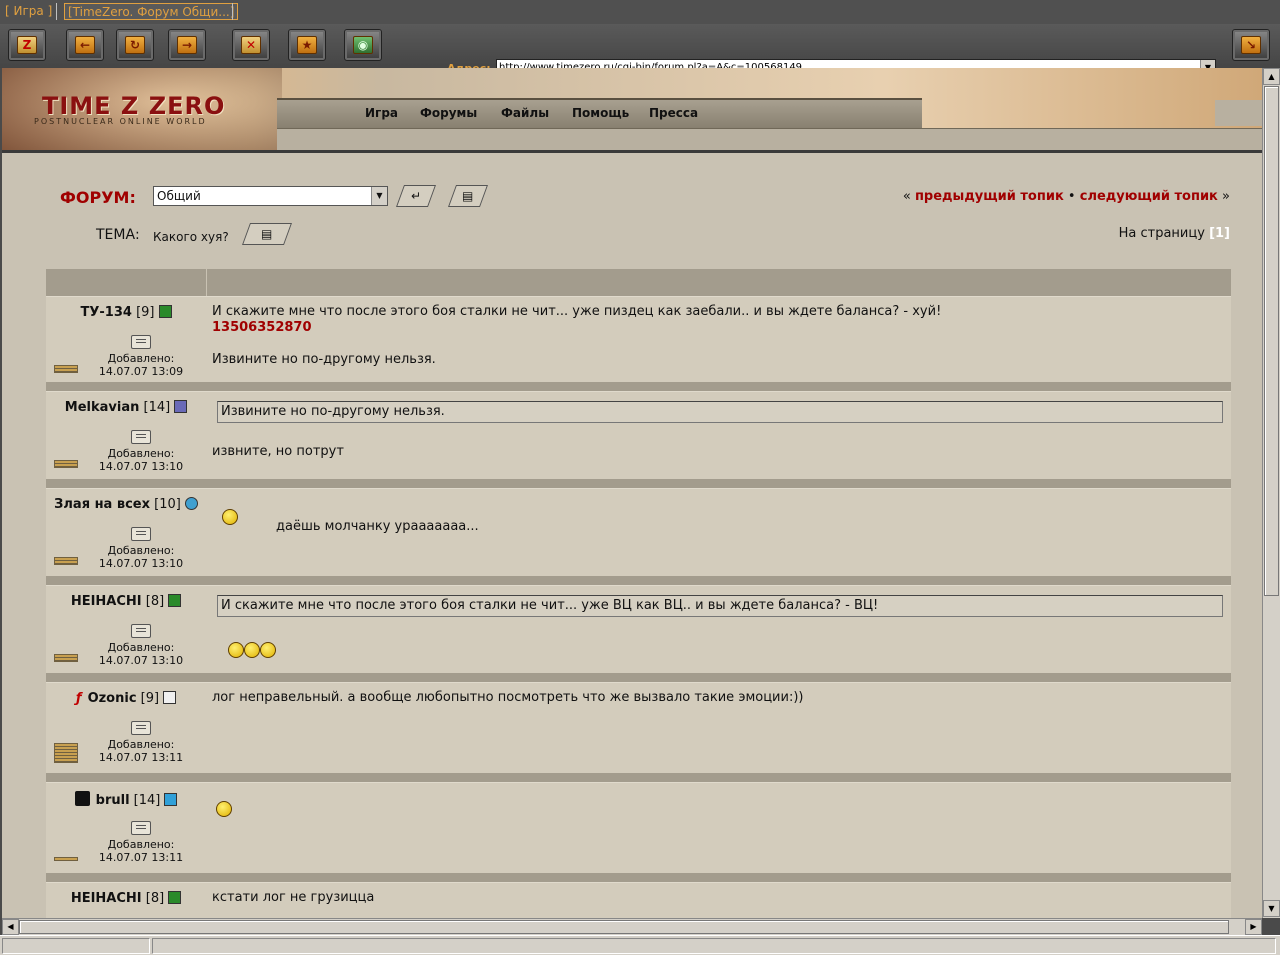 The image size is (1280, 955). I want to click on tab-separator, so click(232, 11).